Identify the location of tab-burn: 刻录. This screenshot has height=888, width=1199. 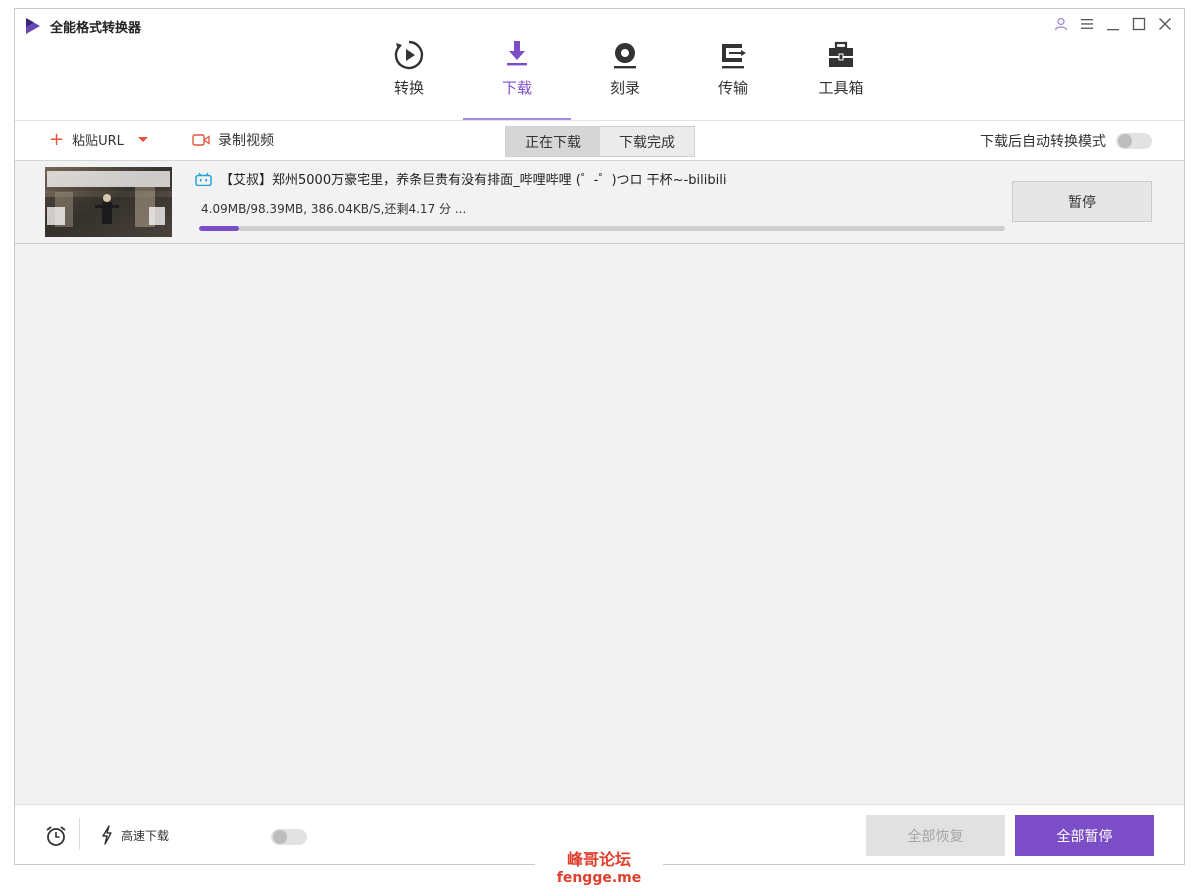
(625, 79).